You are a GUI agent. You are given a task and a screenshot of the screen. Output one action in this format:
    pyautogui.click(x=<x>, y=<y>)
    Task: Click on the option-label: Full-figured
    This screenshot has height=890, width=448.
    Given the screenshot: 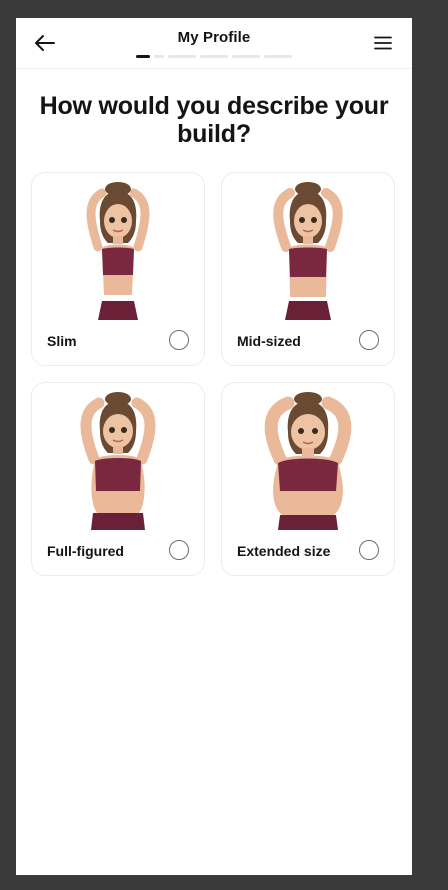 What is the action you would take?
    pyautogui.click(x=85, y=551)
    